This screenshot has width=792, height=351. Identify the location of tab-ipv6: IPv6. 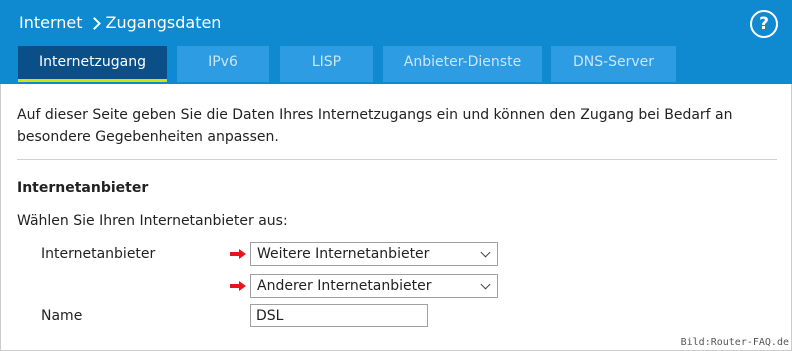
(223, 64).